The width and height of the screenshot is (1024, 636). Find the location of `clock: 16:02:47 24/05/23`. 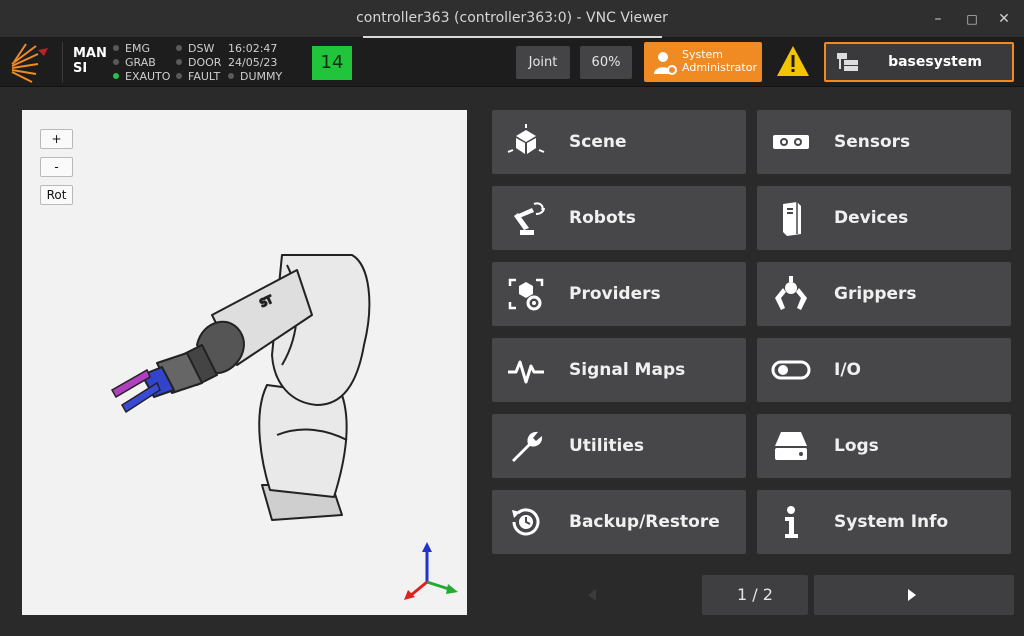

clock: 16:02:47 24/05/23 is located at coordinates (252, 56).